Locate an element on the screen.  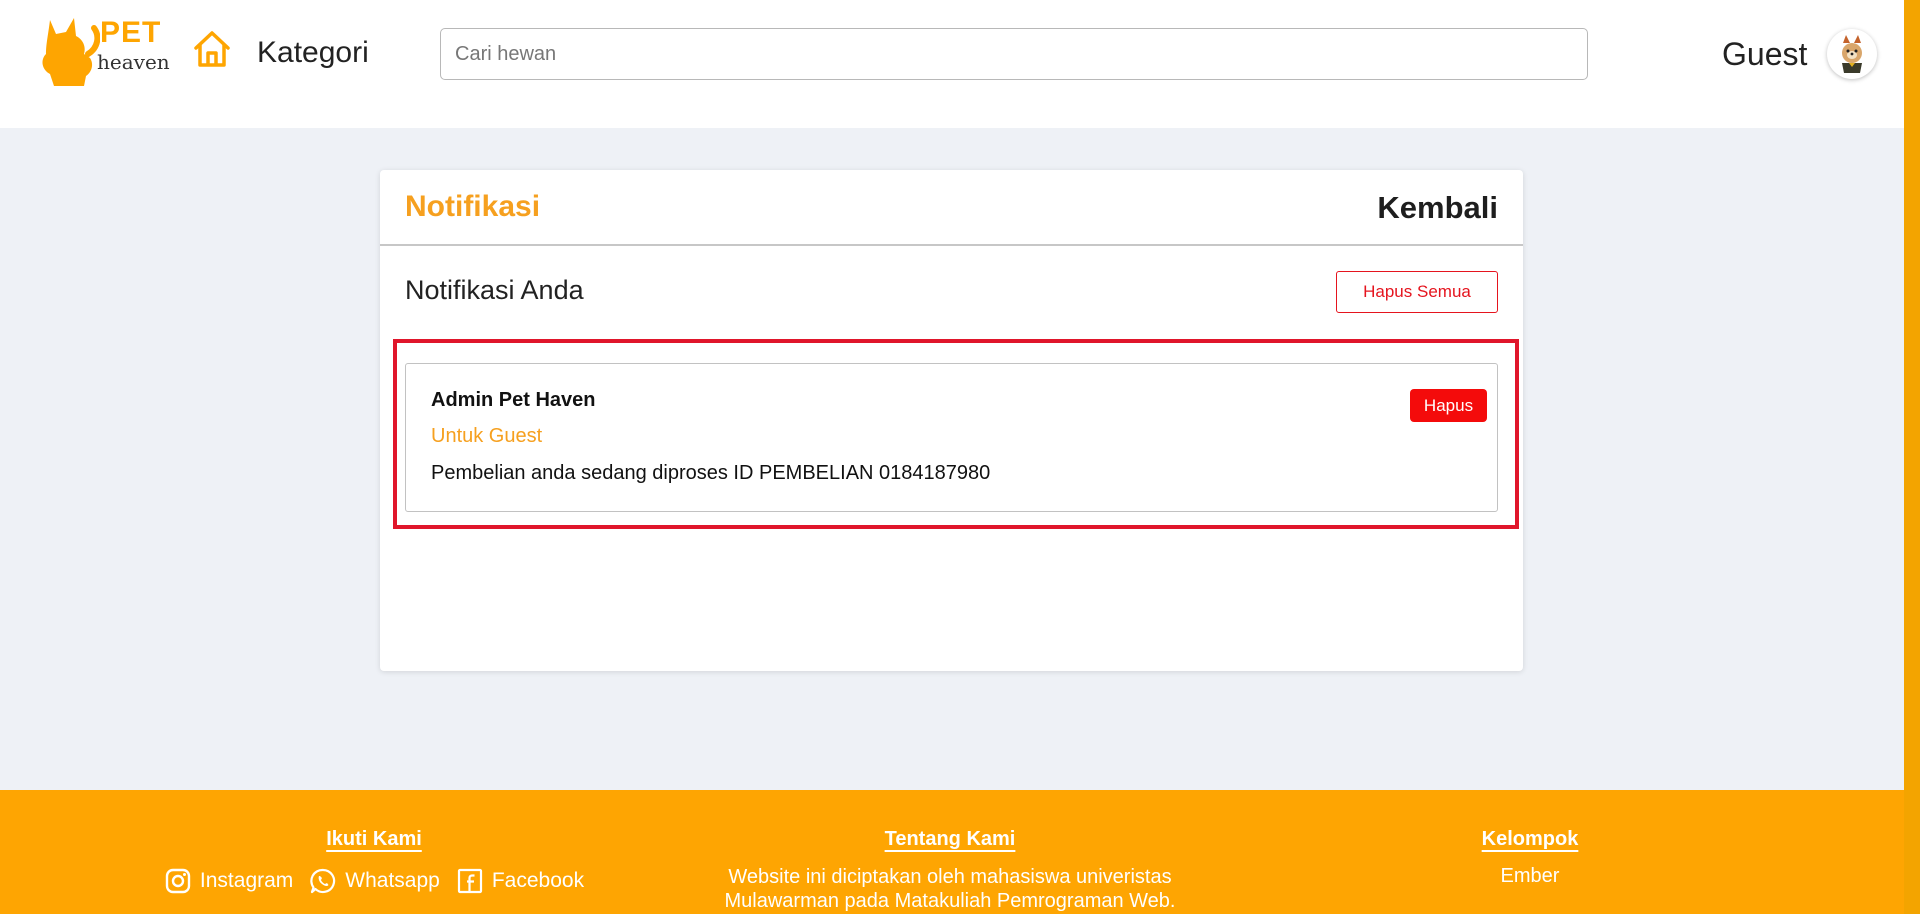
social-link-facebook: Facebook is located at coordinates (520, 881).